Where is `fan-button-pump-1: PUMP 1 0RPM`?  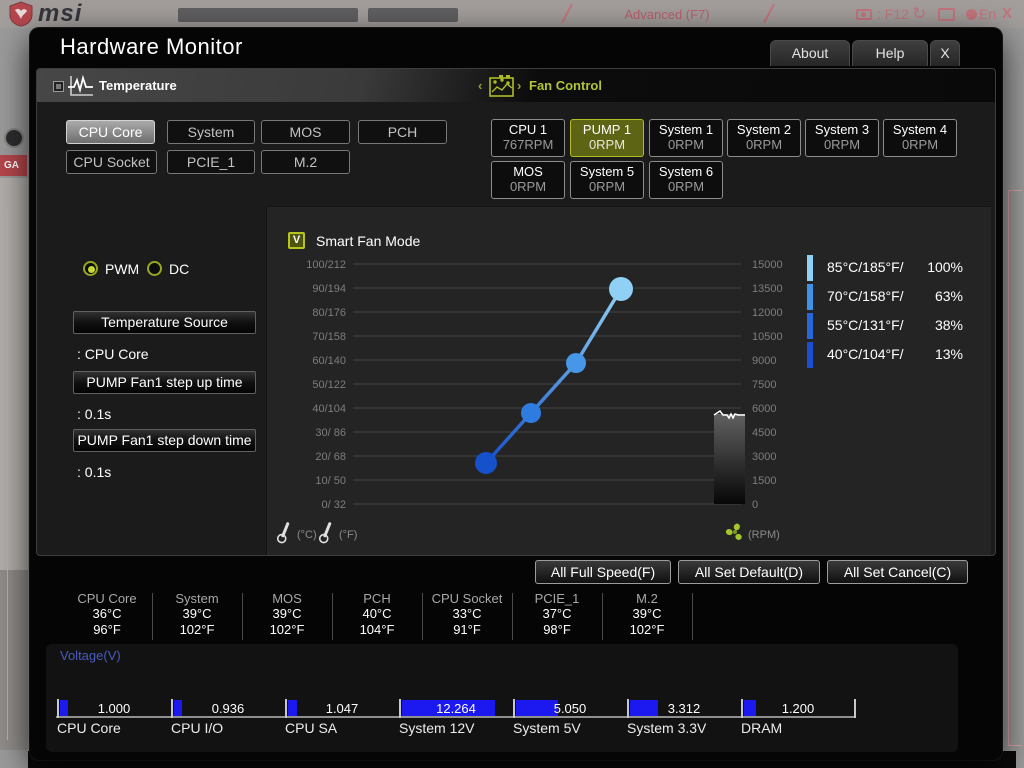
fan-button-pump-1: PUMP 1 0RPM is located at coordinates (607, 138).